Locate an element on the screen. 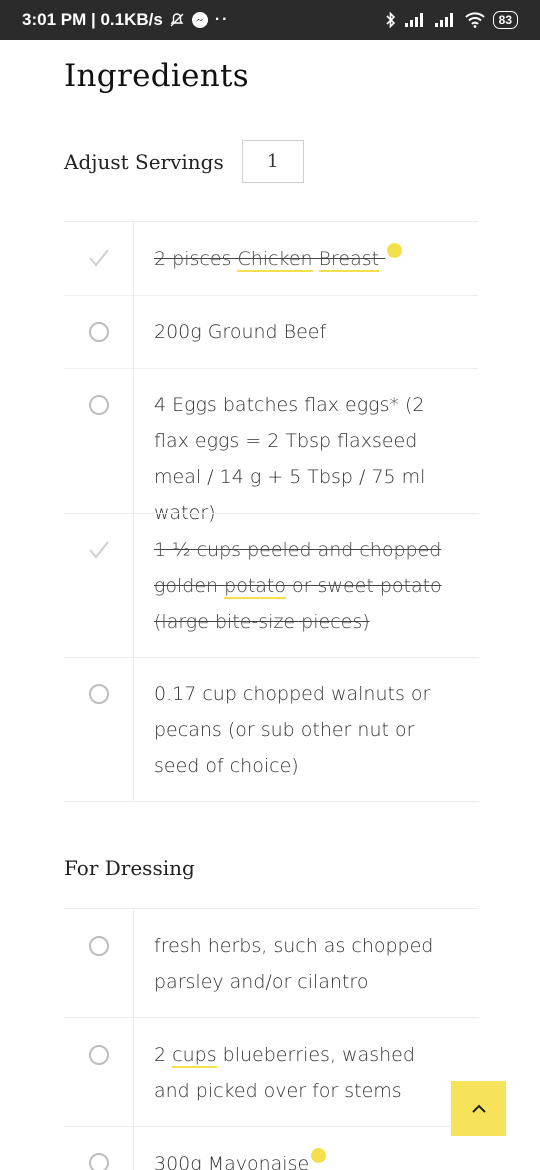  status-bar: 3:01 PM | 0.1KB/s ·· 83 is located at coordinates (270, 20).